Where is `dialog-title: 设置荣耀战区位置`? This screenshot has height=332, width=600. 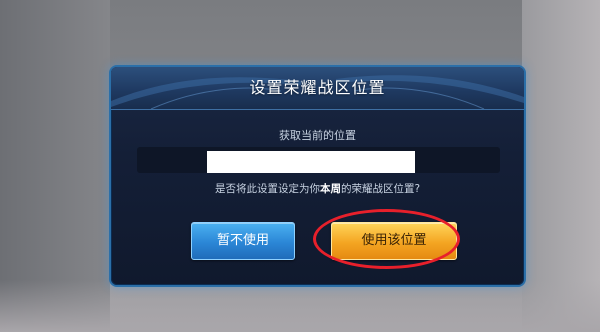 dialog-title: 设置荣耀战区位置 is located at coordinates (317, 87).